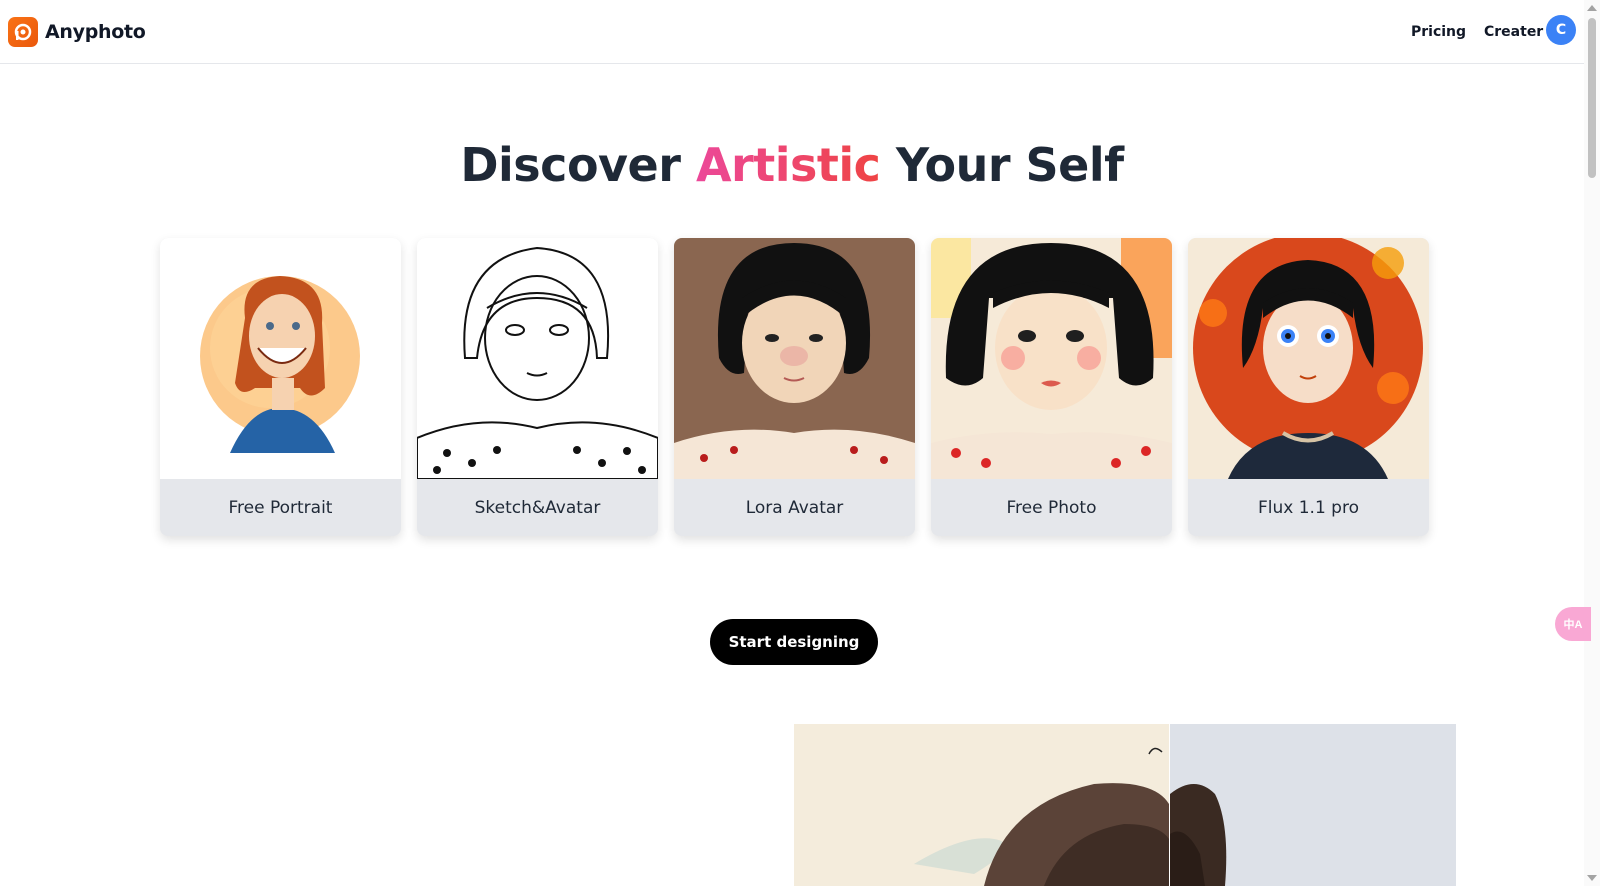 This screenshot has height=886, width=1600. I want to click on user-avatar: C, so click(1561, 30).